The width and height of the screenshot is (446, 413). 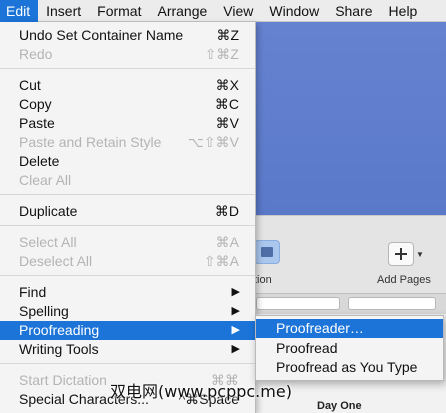 I want to click on menu-format: Format, so click(x=119, y=11).